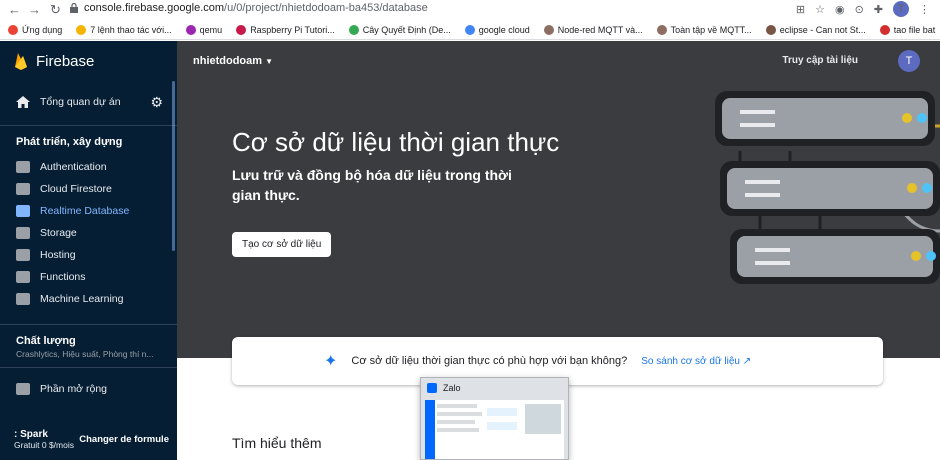  I want to click on settings-gear-icon: ⚙, so click(156, 102).